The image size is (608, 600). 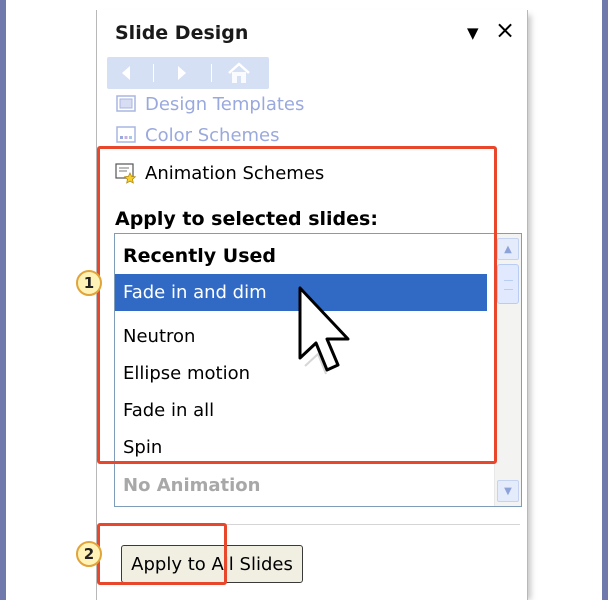 I want to click on list-item-label: No Animation, so click(x=192, y=485).